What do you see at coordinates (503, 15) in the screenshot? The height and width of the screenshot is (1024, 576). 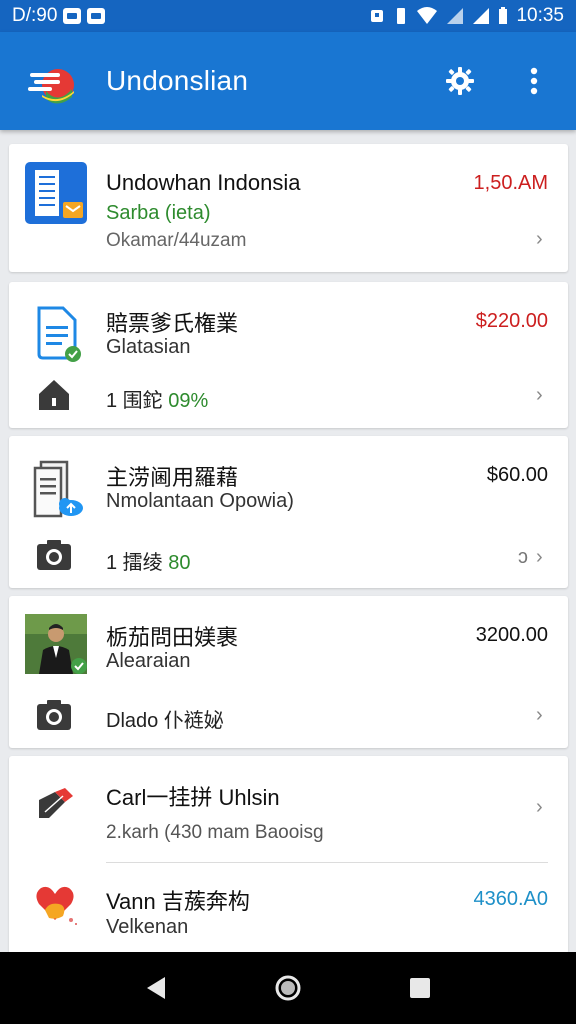 I see `battery-icon` at bounding box center [503, 15].